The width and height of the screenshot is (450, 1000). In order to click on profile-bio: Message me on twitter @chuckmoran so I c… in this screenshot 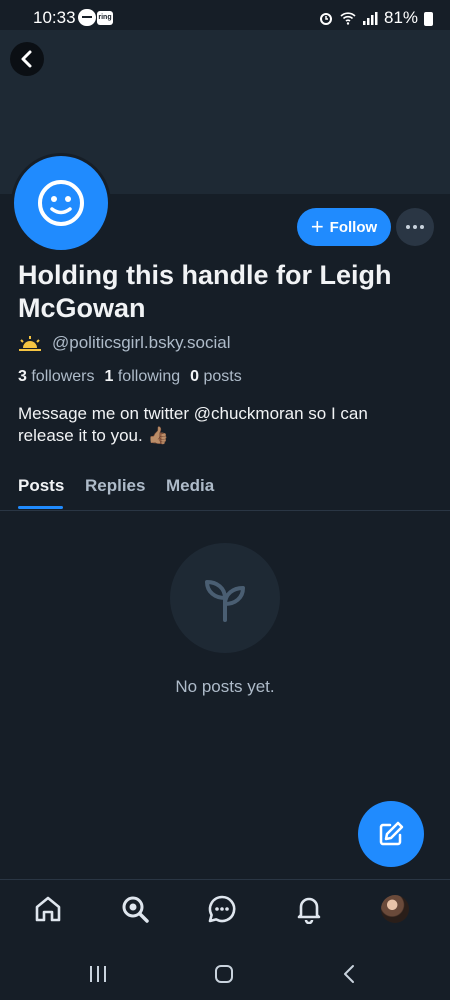, I will do `click(193, 424)`.